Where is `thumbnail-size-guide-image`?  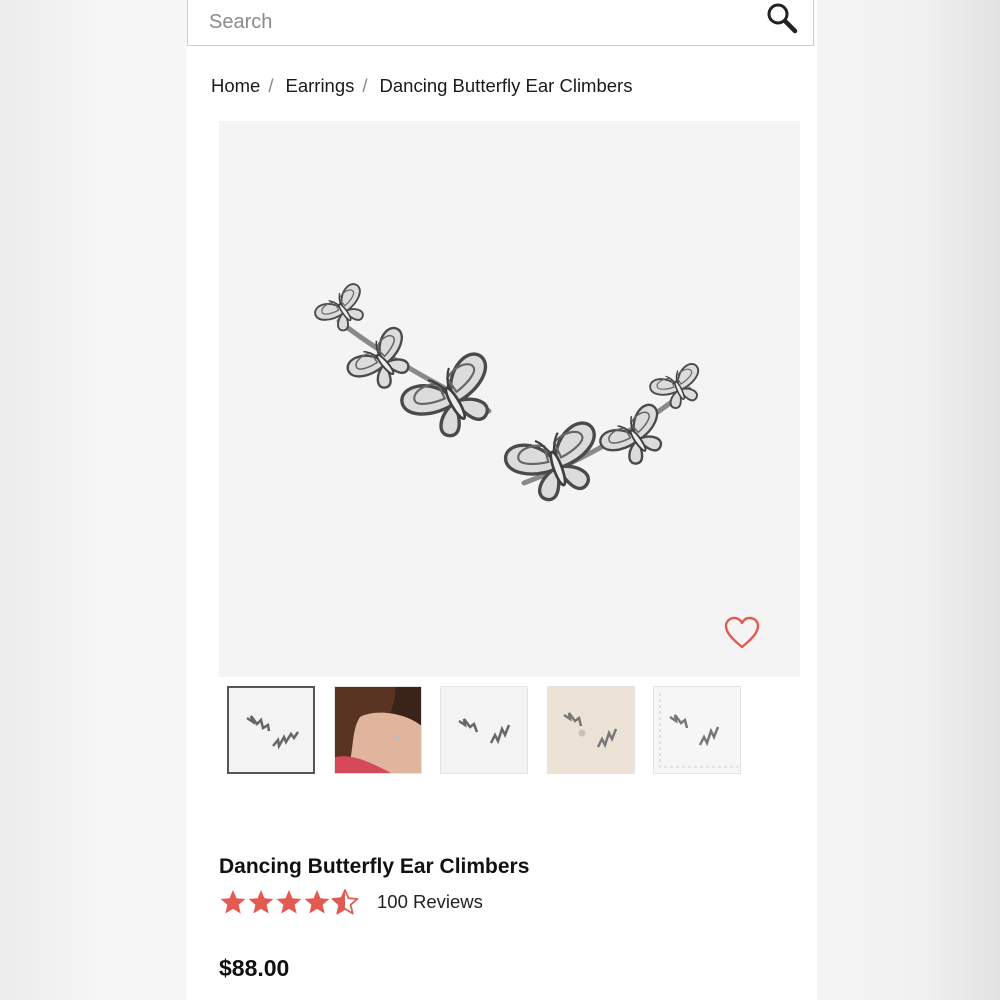 thumbnail-size-guide-image is located at coordinates (697, 730).